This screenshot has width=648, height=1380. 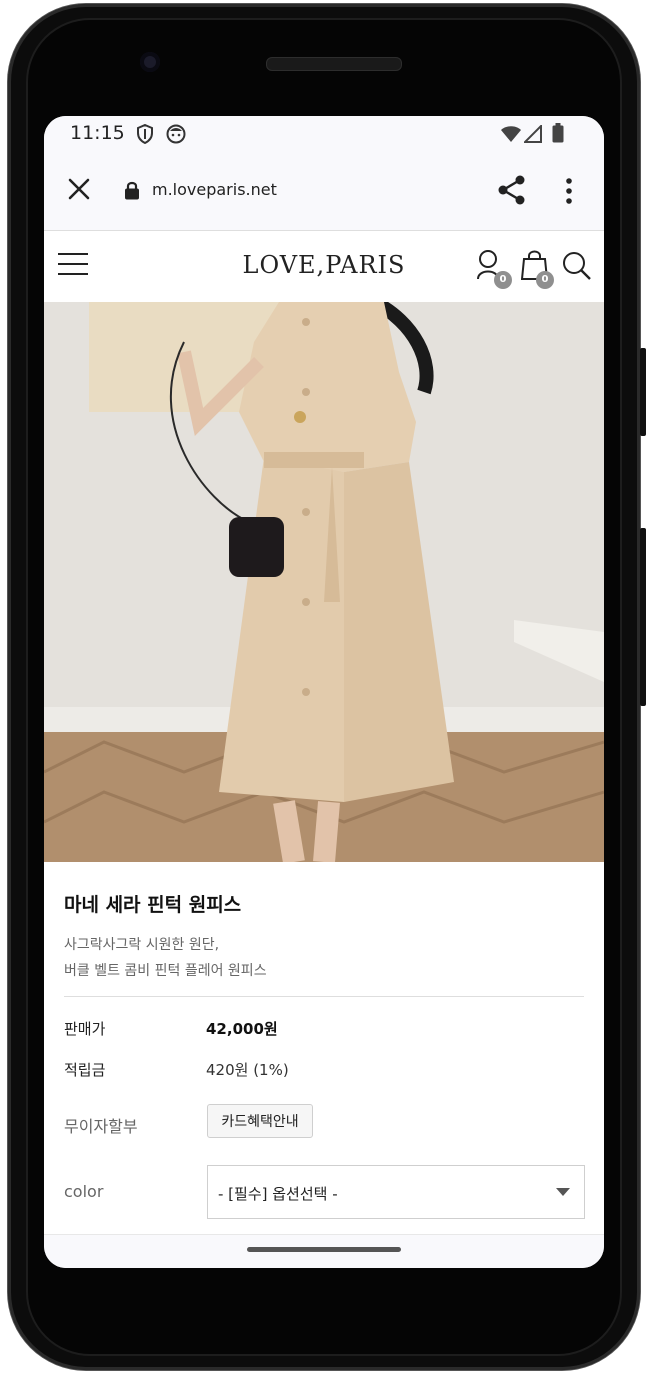 What do you see at coordinates (242, 1029) in the screenshot?
I see `price-value: 42,000원` at bounding box center [242, 1029].